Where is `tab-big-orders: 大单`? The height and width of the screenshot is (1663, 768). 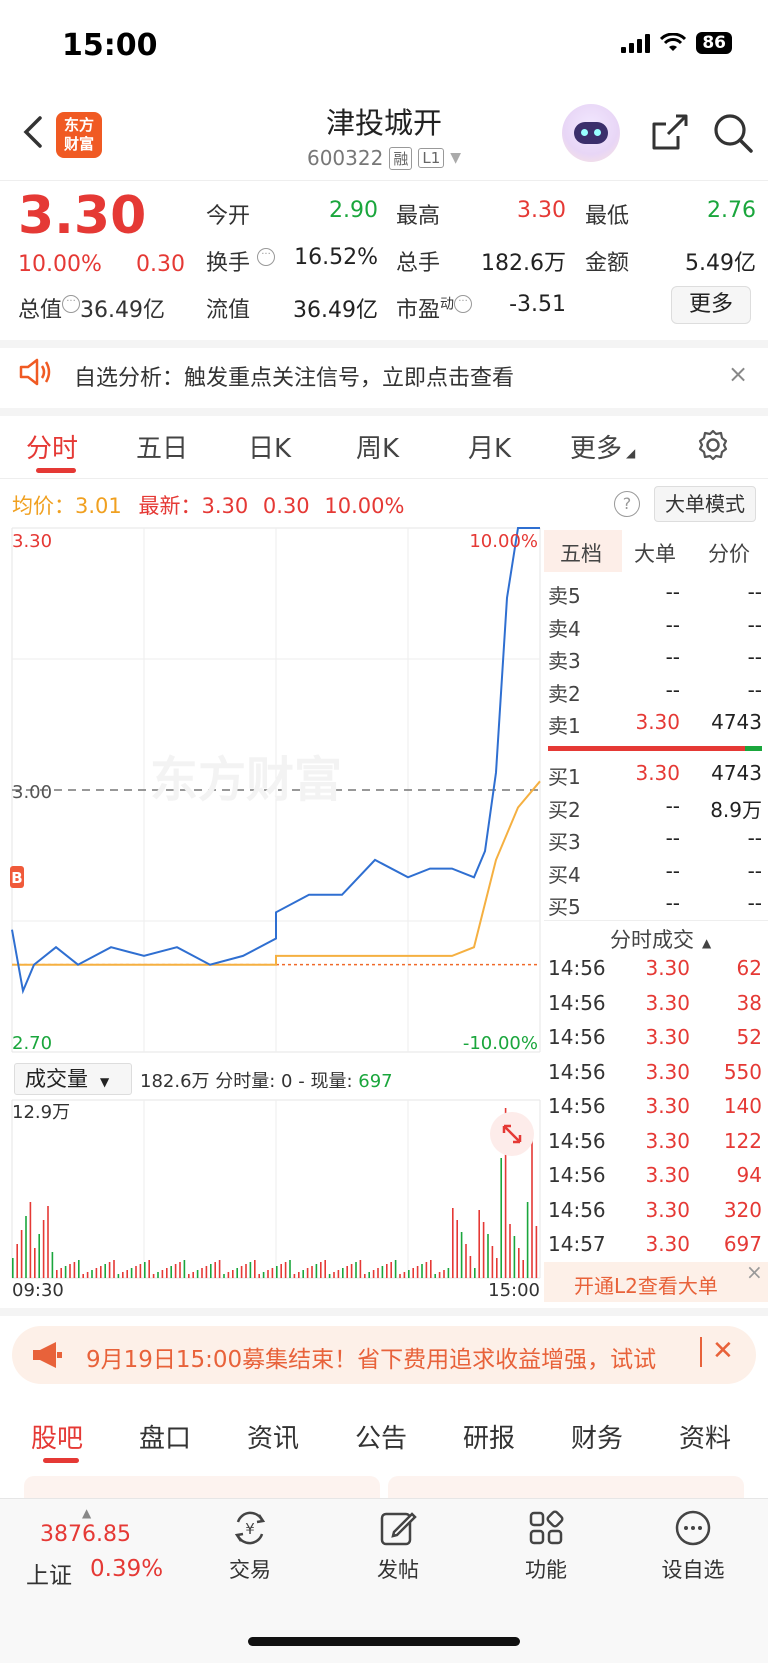 tab-big-orders: 大单 is located at coordinates (655, 553).